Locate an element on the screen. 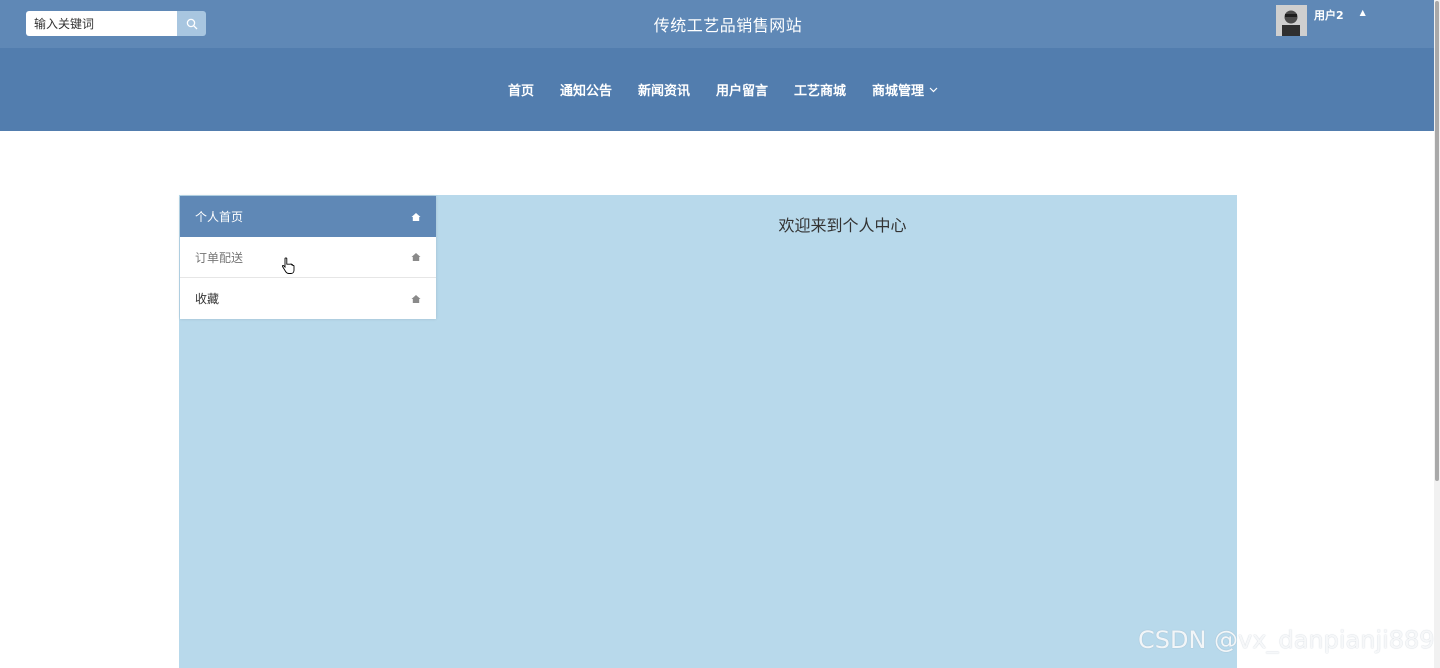 This screenshot has width=1440, height=668. nav-item-shop-admin: 商城管理 is located at coordinates (905, 89).